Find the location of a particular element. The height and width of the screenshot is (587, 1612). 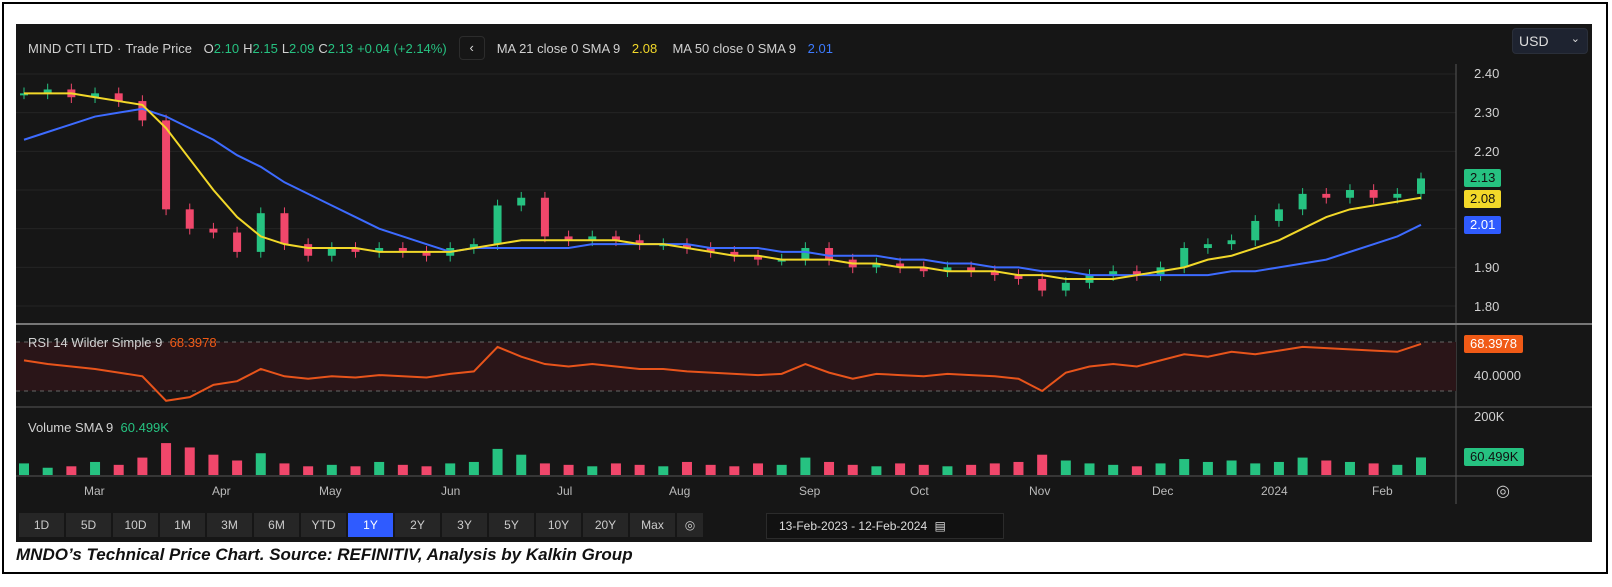

range-button-3m: 3M is located at coordinates (229, 525).